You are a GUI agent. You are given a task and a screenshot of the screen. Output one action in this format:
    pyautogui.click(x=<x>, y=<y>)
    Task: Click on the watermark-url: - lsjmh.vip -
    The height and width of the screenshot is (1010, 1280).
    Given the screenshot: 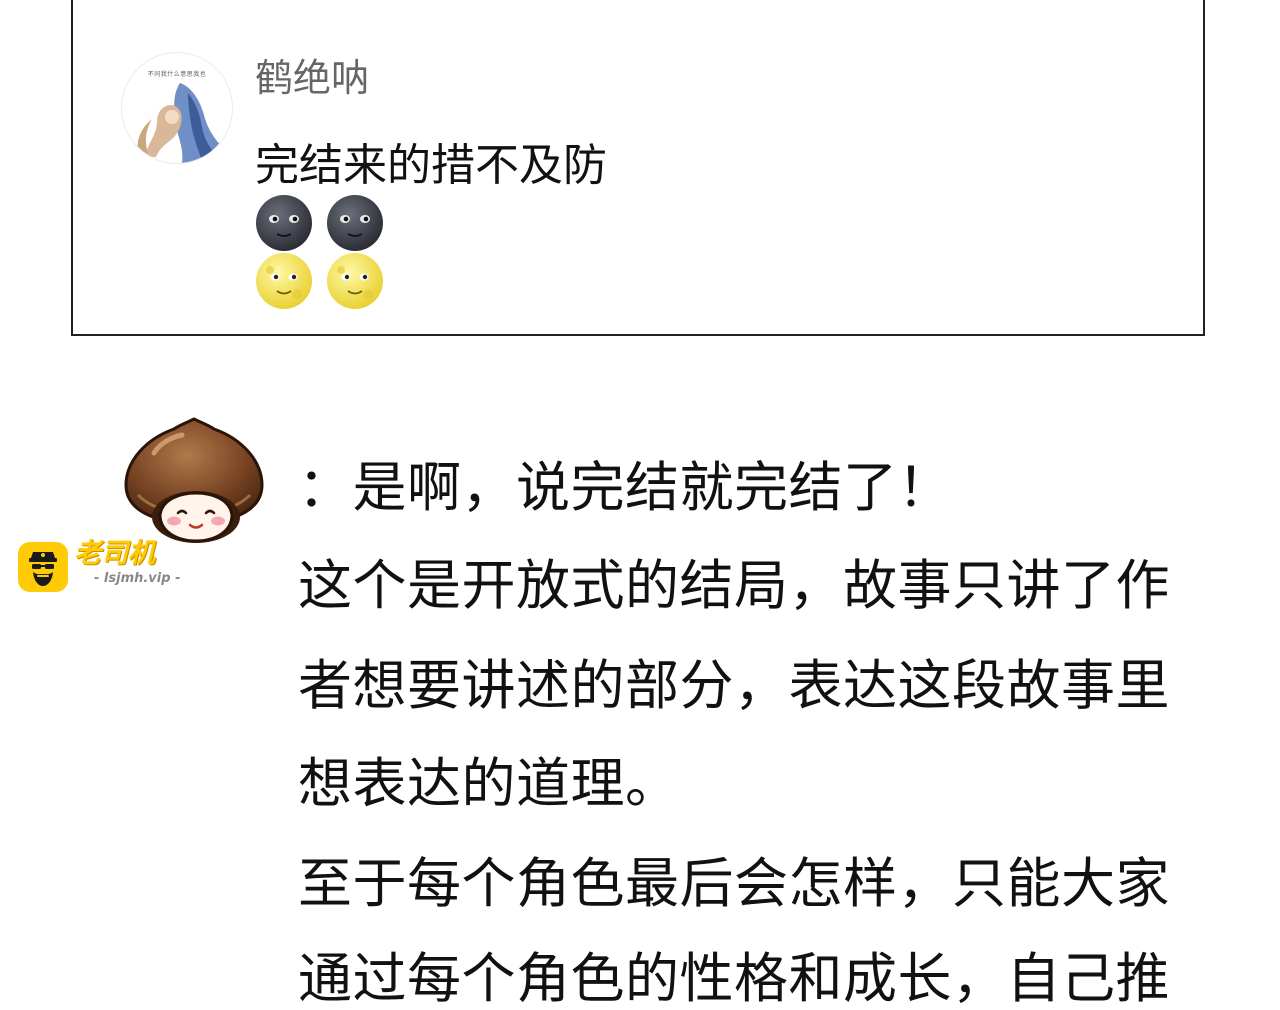 What is the action you would take?
    pyautogui.click(x=137, y=578)
    